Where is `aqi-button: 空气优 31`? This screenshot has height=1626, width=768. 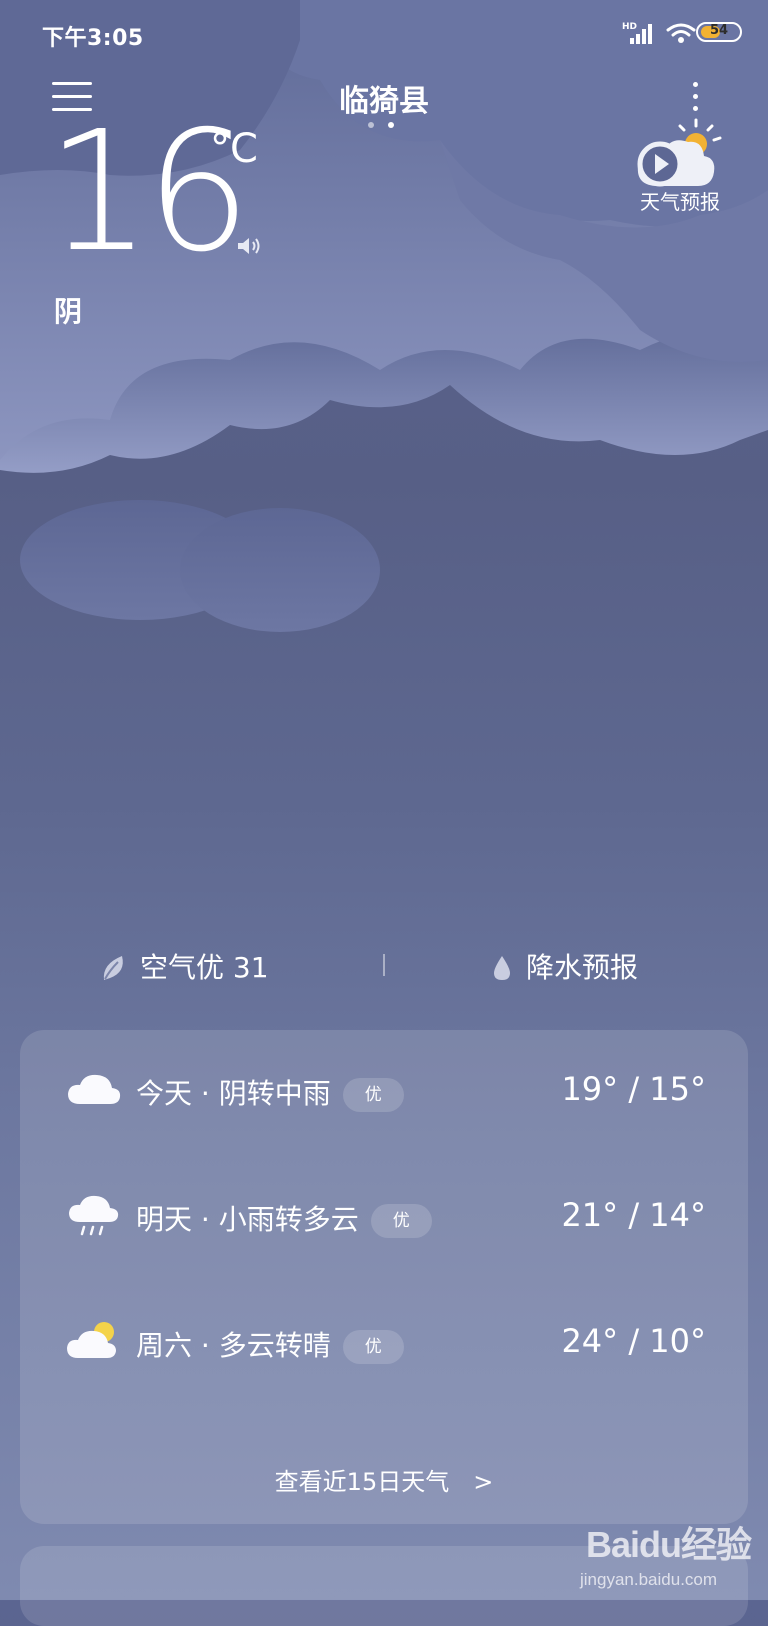
aqi-button: 空气优 31 is located at coordinates (184, 966).